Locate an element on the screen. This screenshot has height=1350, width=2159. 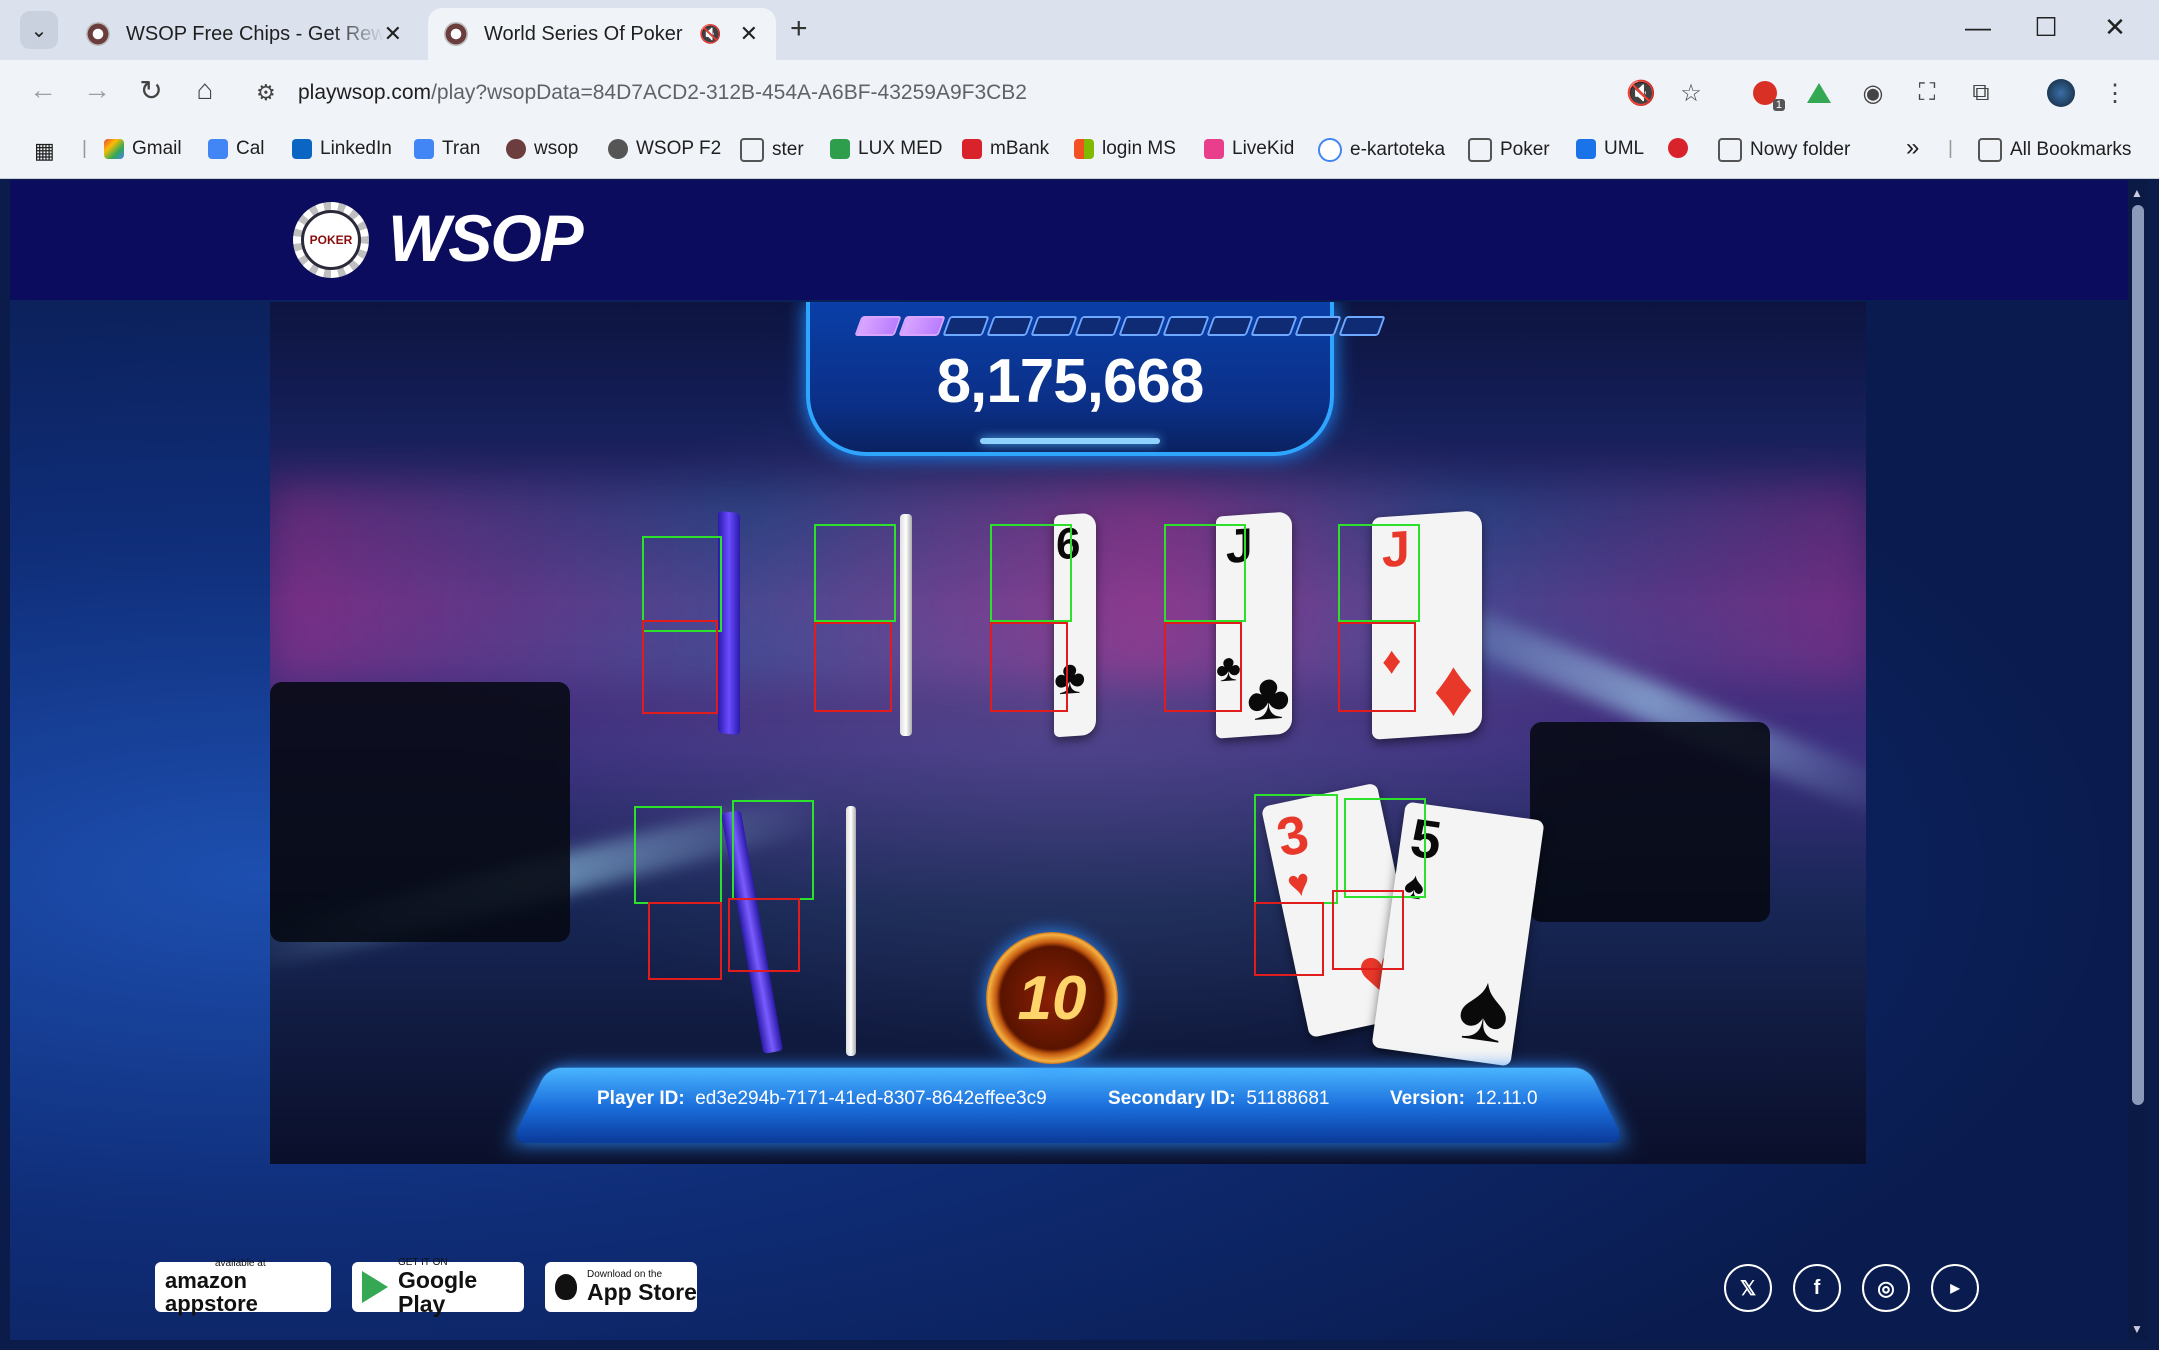
bookmark-nowy-folder: Nowy folder is located at coordinates (1784, 150).